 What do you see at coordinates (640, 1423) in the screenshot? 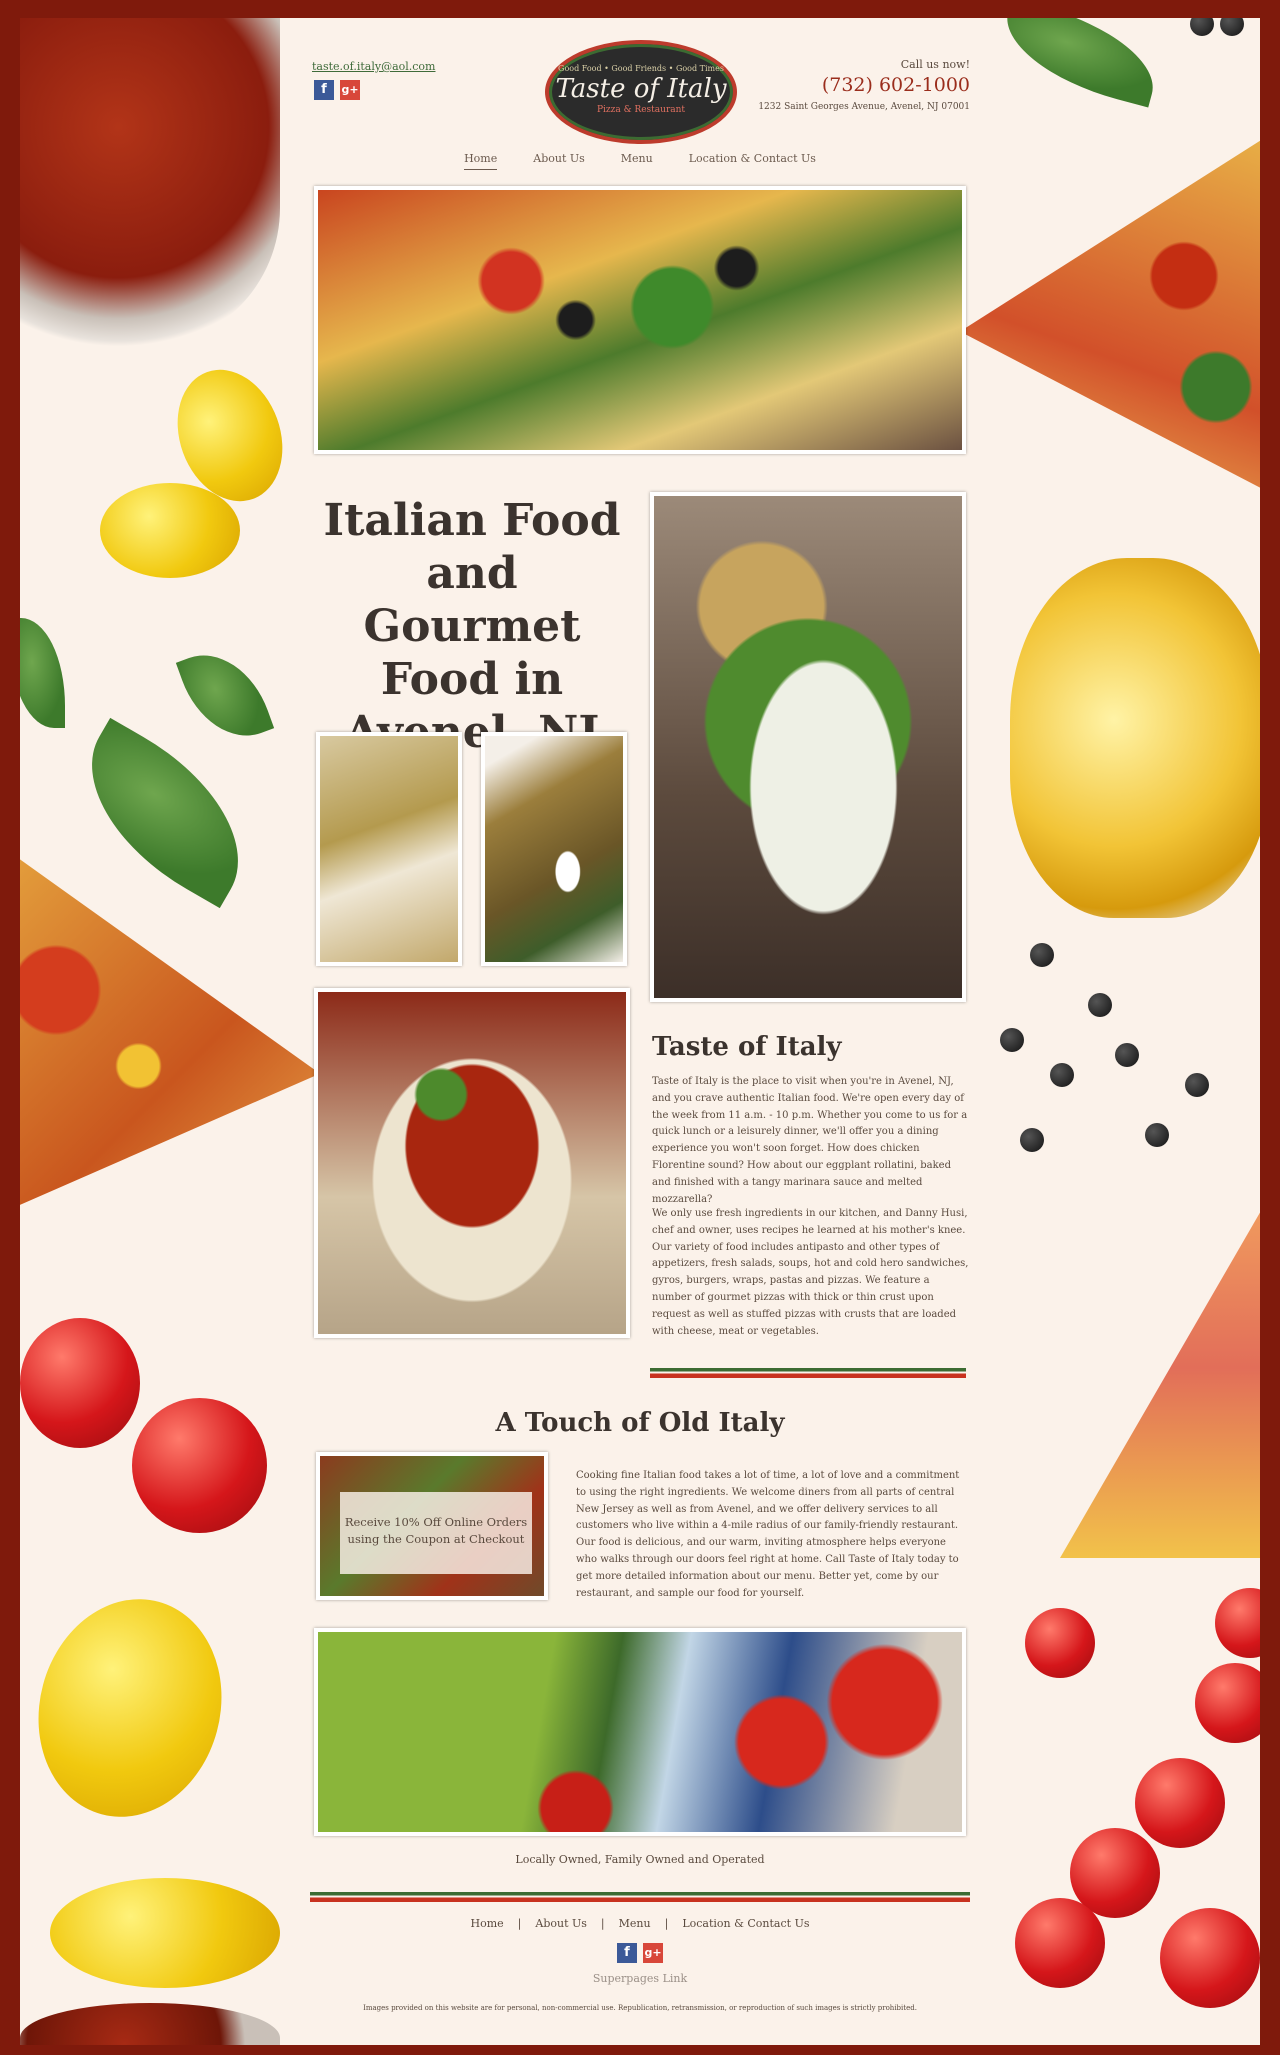
I see `touch-title: A Touch of Old Italy` at bounding box center [640, 1423].